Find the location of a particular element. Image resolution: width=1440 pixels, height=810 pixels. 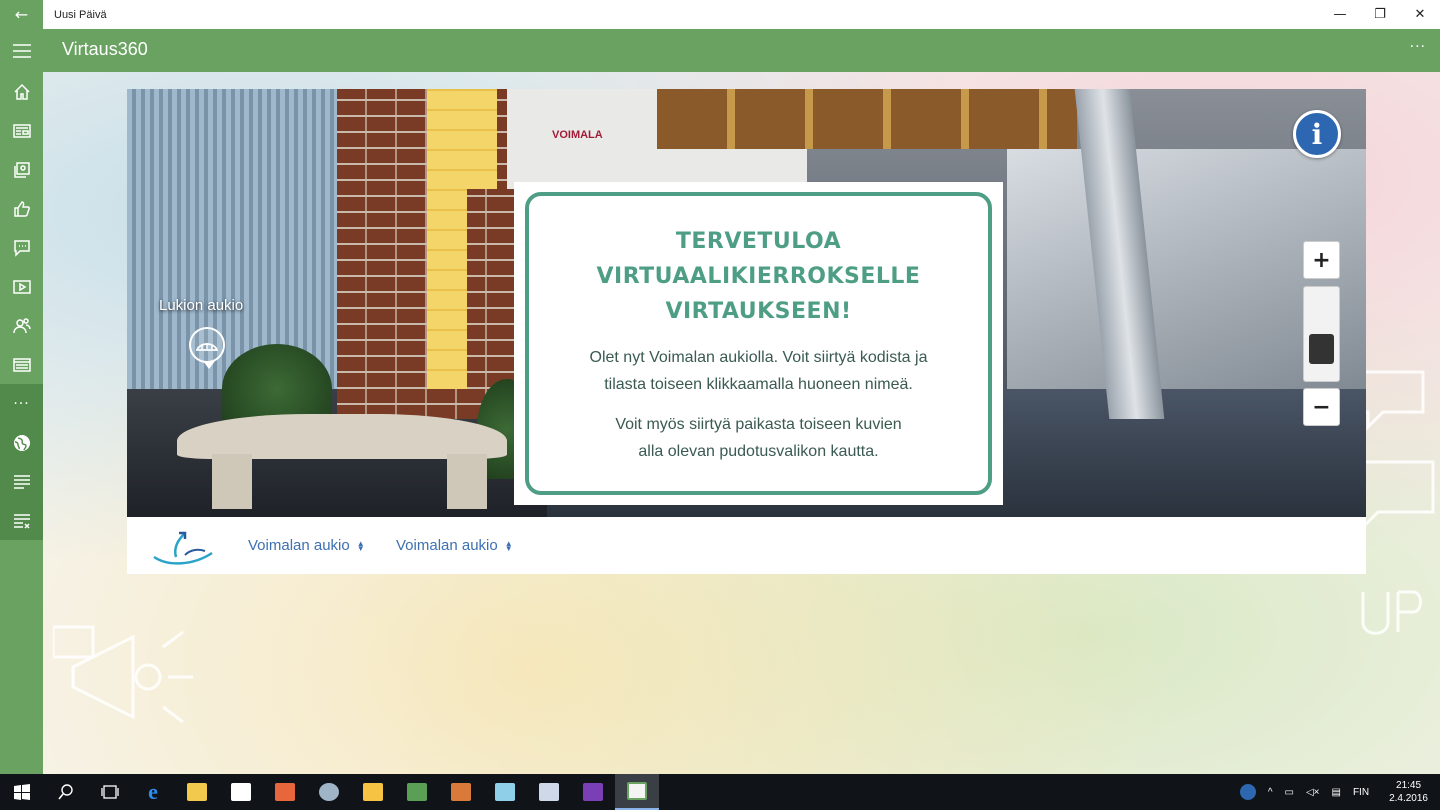

sidebar-item-video is located at coordinates (21, 286).